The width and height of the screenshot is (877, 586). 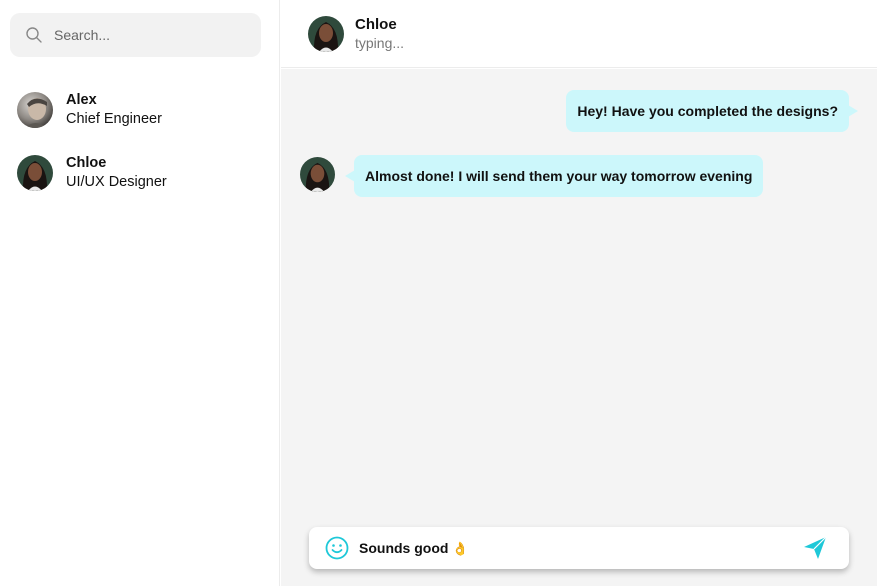 I want to click on chat-partner-name: Chloe, so click(x=376, y=24).